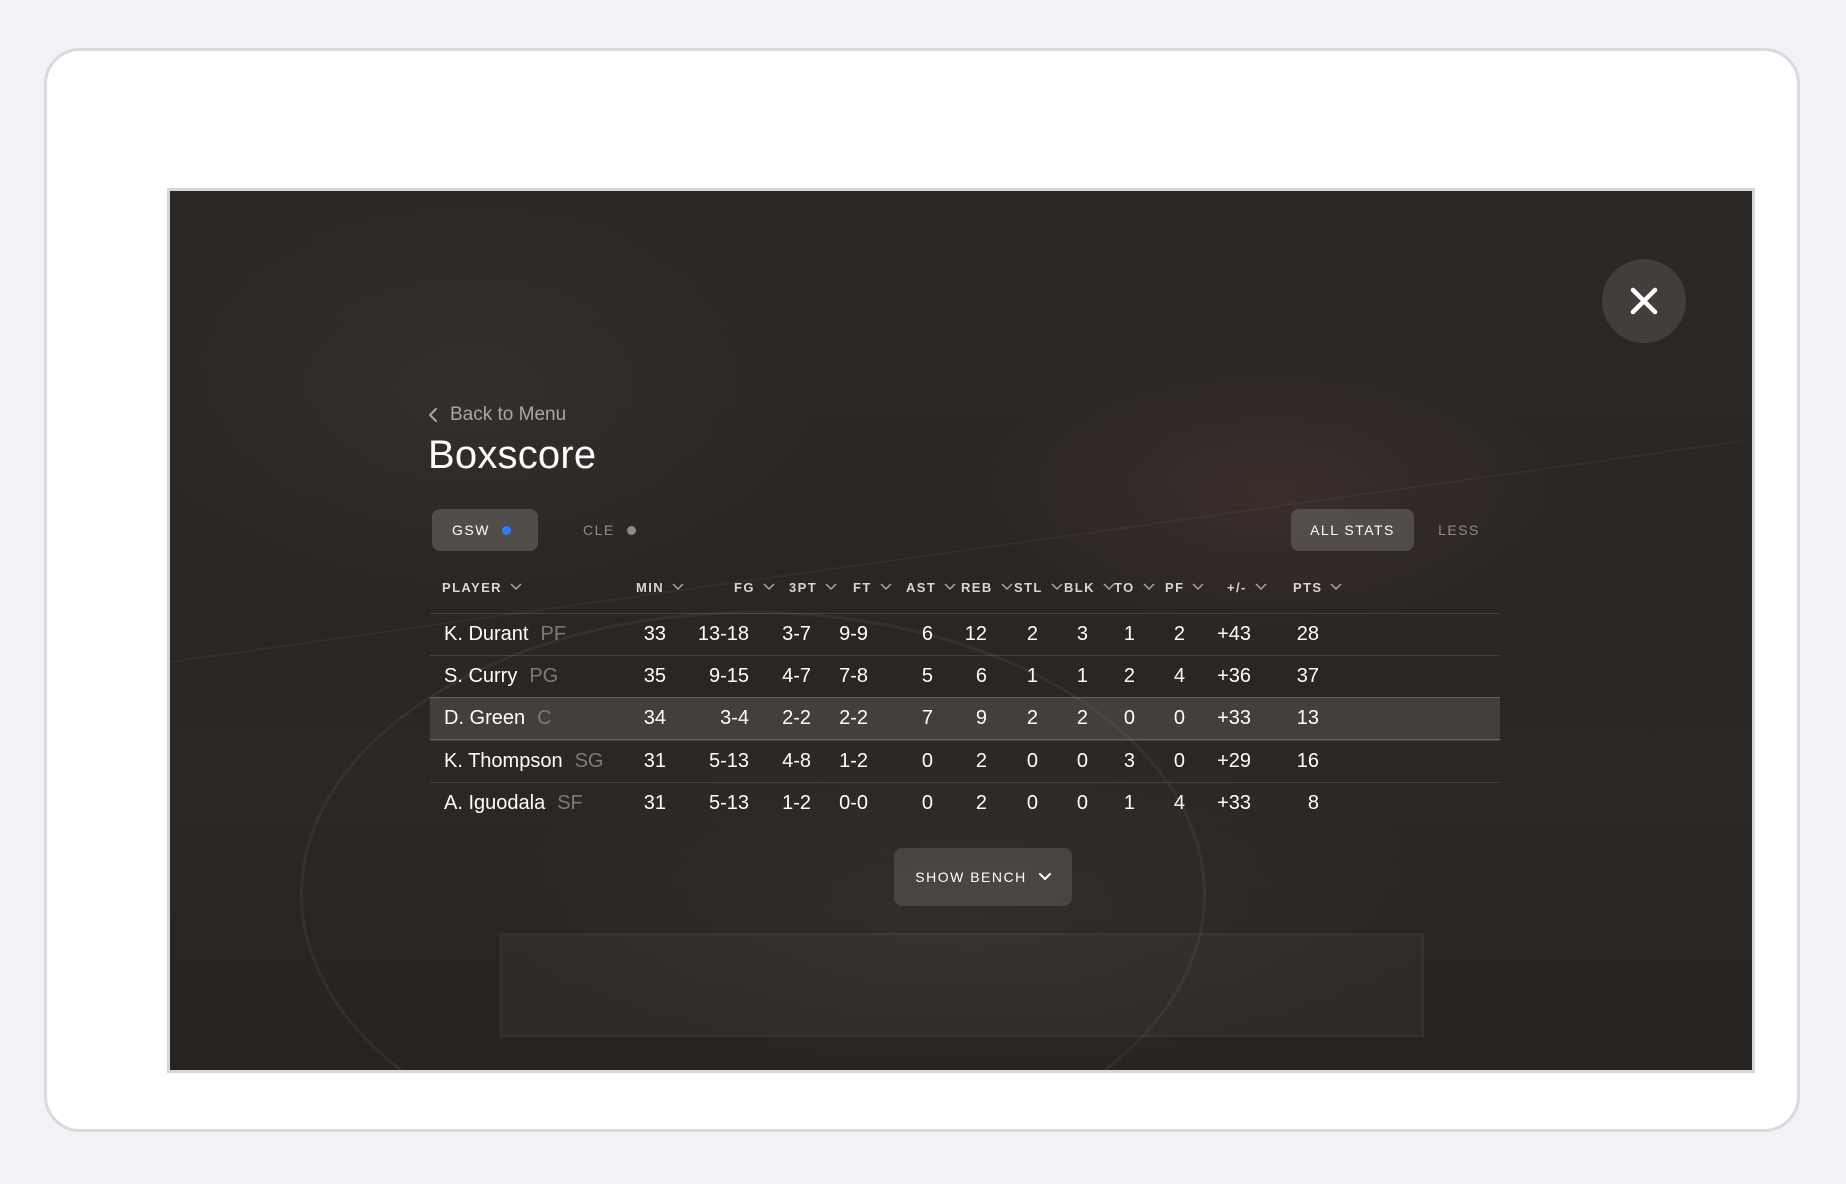 This screenshot has height=1184, width=1846. I want to click on column-header-fg: FG, so click(754, 587).